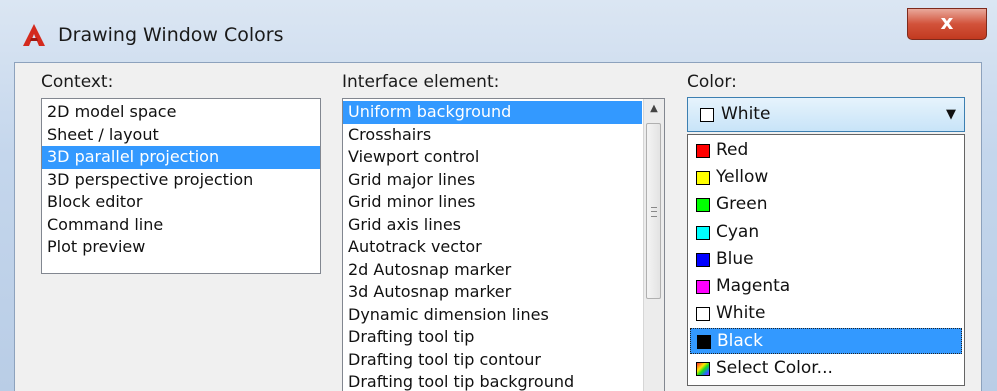 The width and height of the screenshot is (997, 391). Describe the element at coordinates (826, 341) in the screenshot. I see `color-option-black: Black` at that location.